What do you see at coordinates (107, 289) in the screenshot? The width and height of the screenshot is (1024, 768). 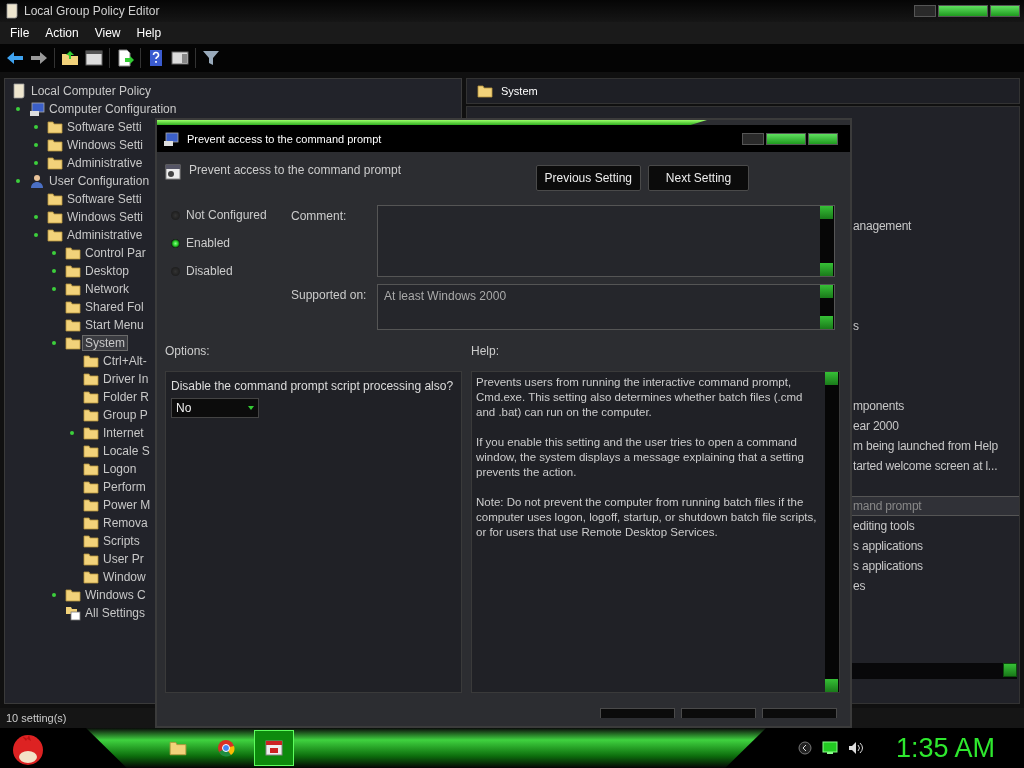 I see `tree-item: Network` at bounding box center [107, 289].